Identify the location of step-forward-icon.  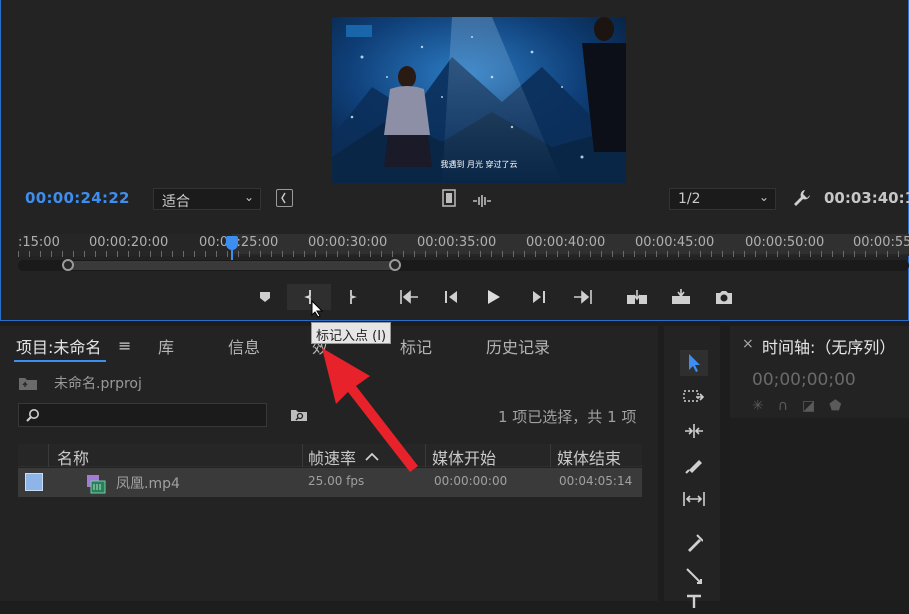
(539, 297).